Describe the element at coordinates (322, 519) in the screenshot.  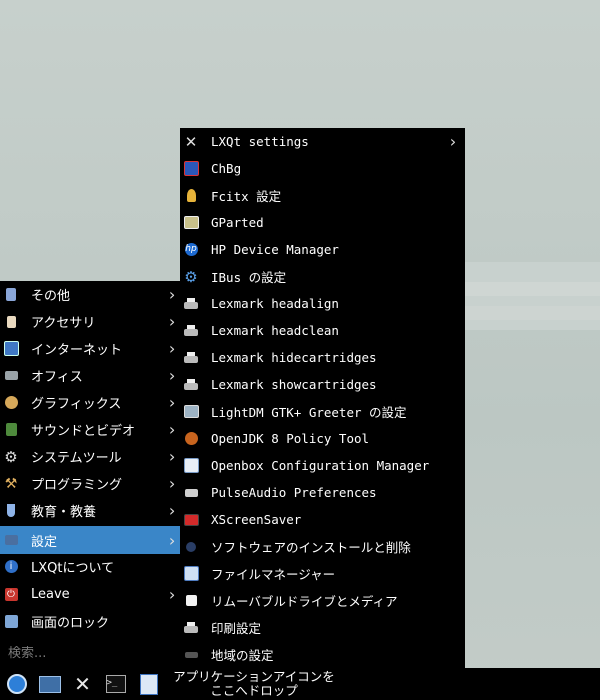
I see `submenu-item-xscreensaver: XScreenSaver` at that location.